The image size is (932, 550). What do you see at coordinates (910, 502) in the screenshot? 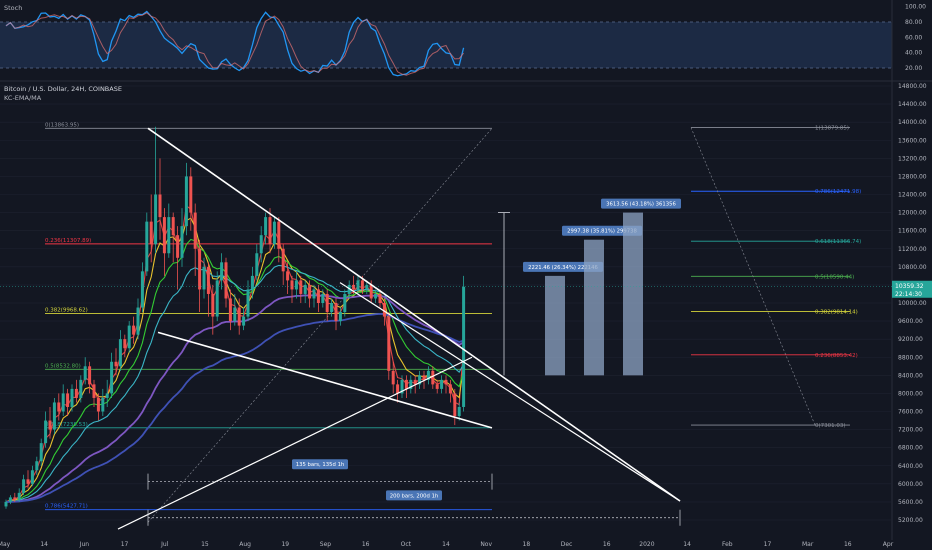
I see `price-tick-label: 5600.00` at bounding box center [910, 502].